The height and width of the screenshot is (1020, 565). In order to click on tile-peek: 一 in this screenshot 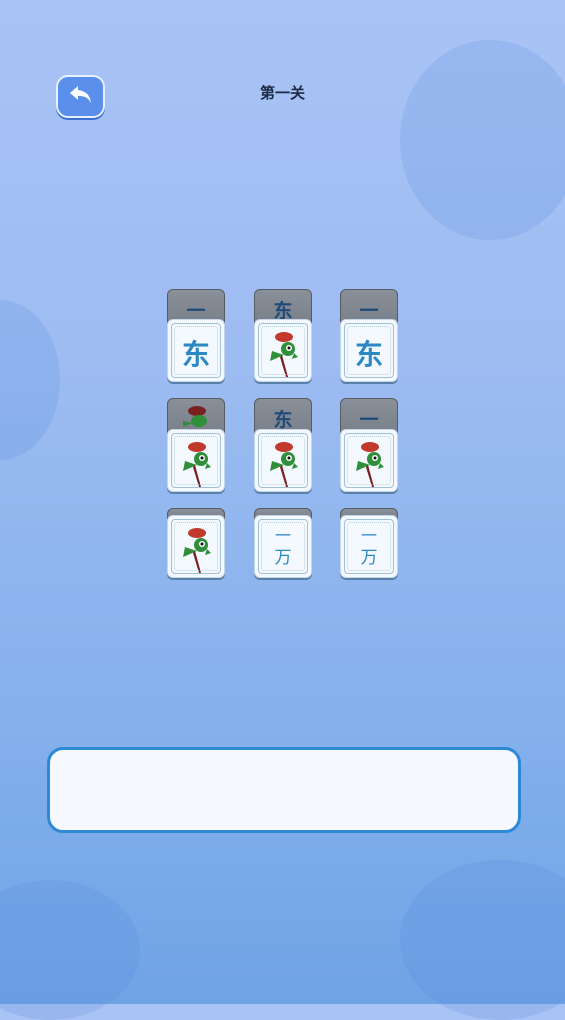, I will do `click(369, 420)`.